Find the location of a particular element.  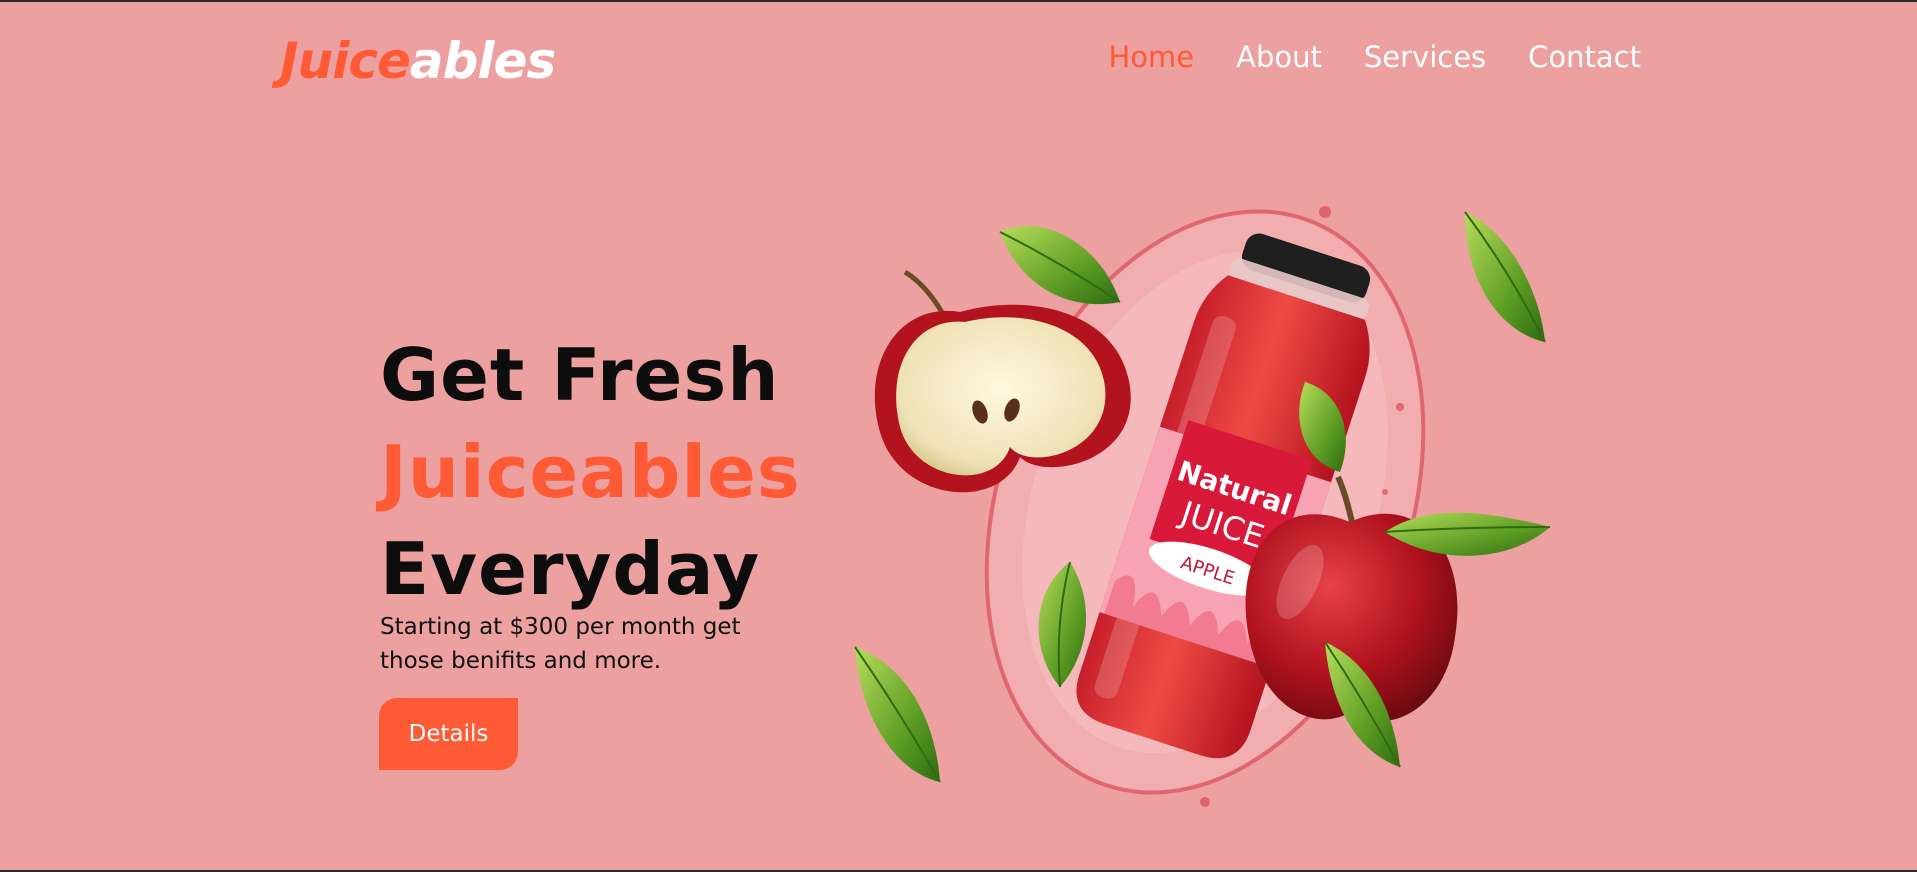

main-nav: Home About Services Contact is located at coordinates (1374, 57).